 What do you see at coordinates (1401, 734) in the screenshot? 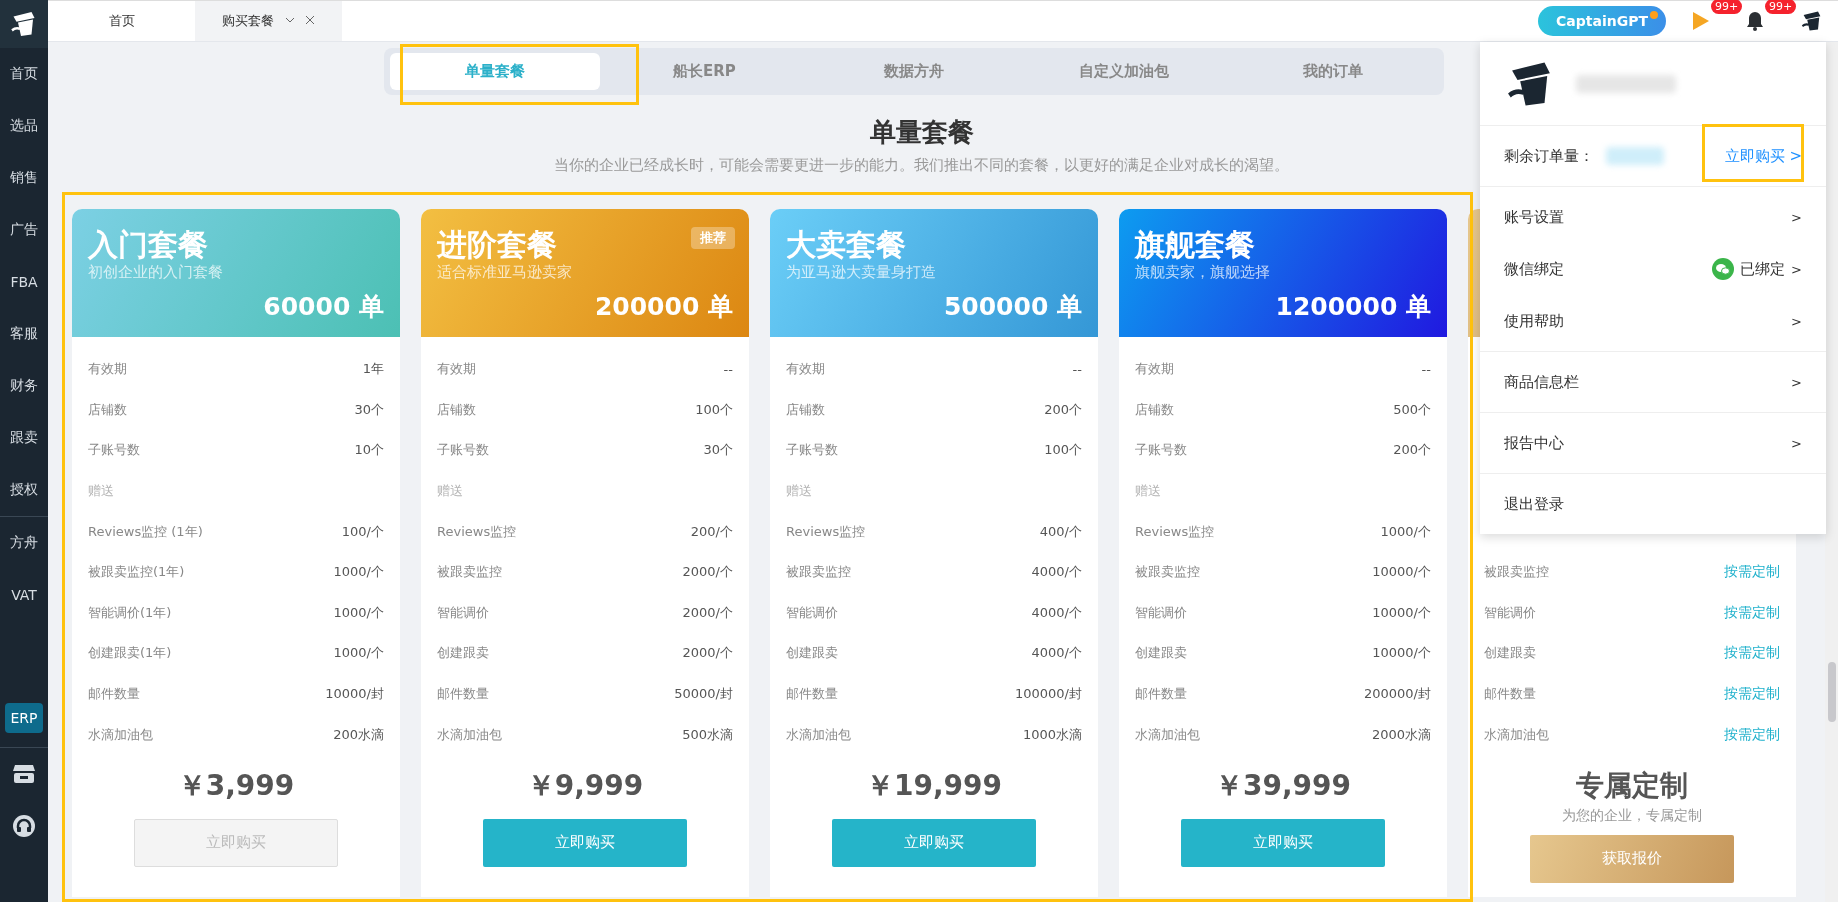
I see `feature-value: 2000水滴` at bounding box center [1401, 734].